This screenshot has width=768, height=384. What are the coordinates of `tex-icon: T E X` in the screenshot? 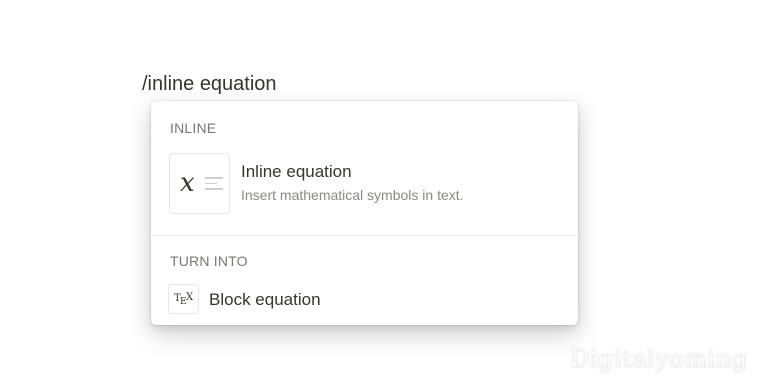 It's located at (183, 299).